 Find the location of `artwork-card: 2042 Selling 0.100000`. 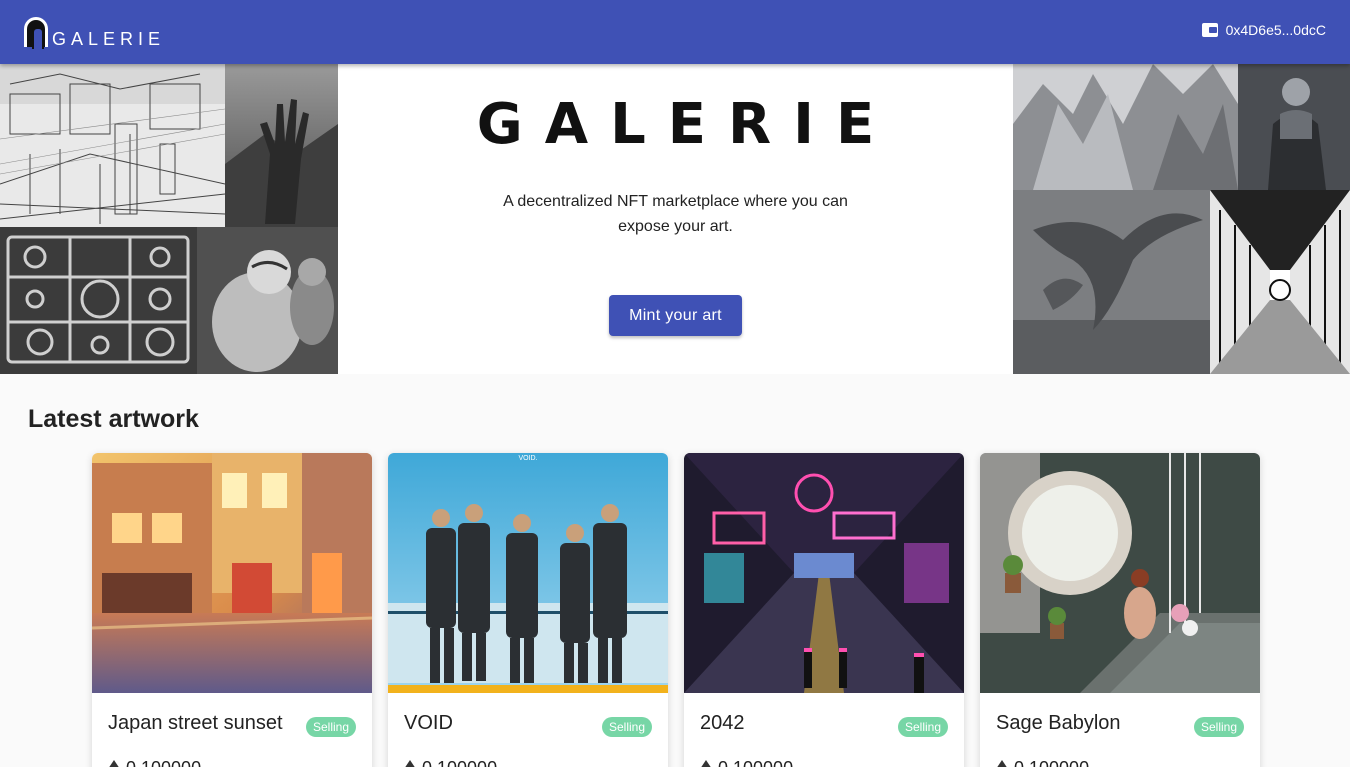

artwork-card: 2042 Selling 0.100000 is located at coordinates (824, 610).